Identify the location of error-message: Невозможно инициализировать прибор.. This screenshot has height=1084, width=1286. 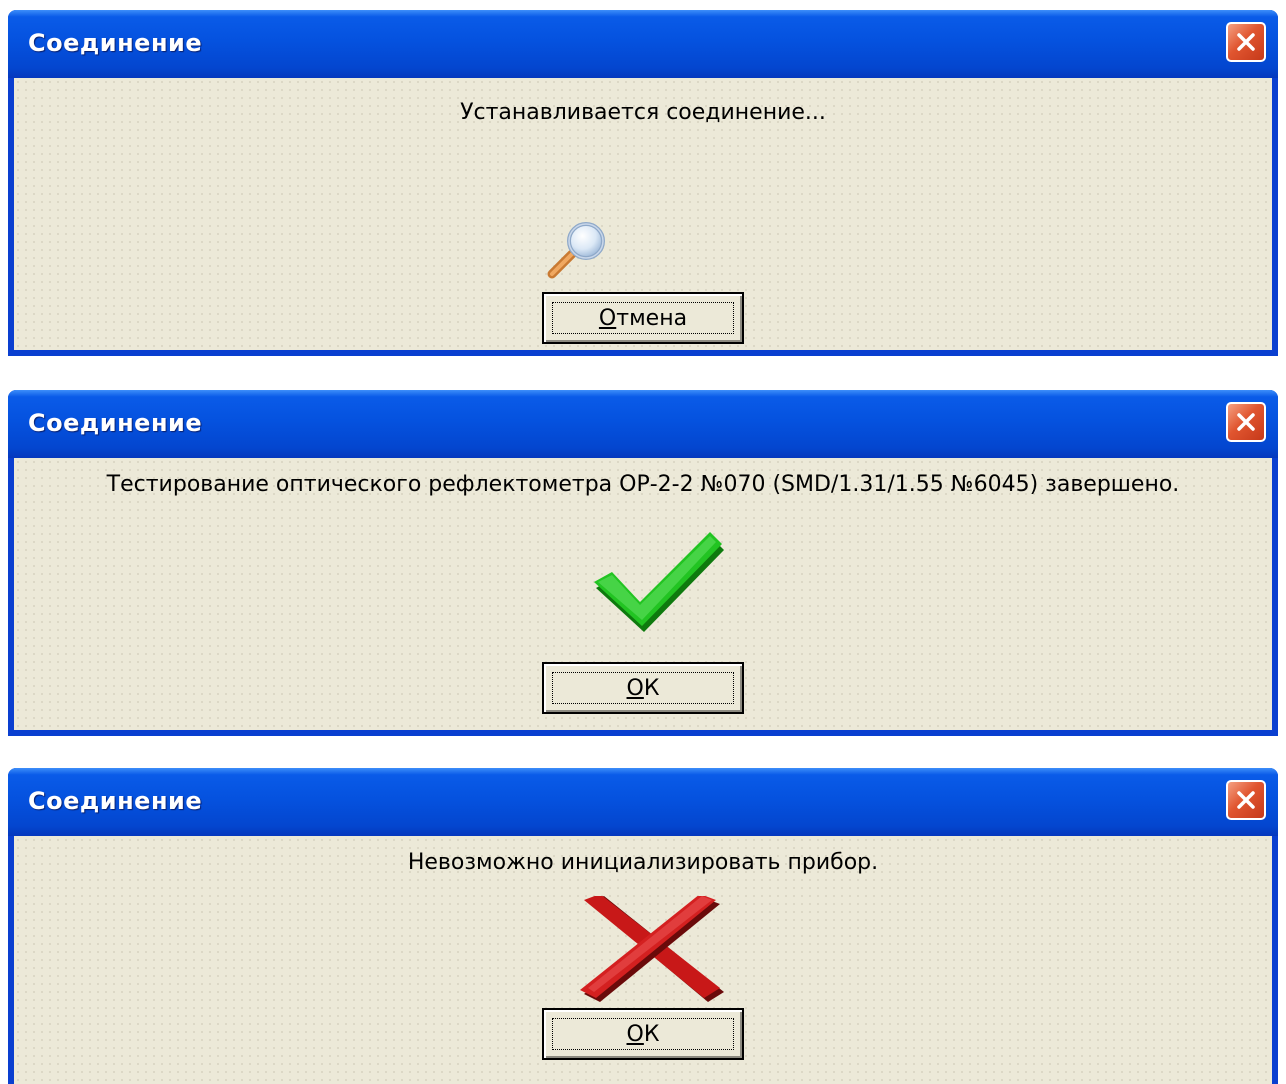
(643, 862).